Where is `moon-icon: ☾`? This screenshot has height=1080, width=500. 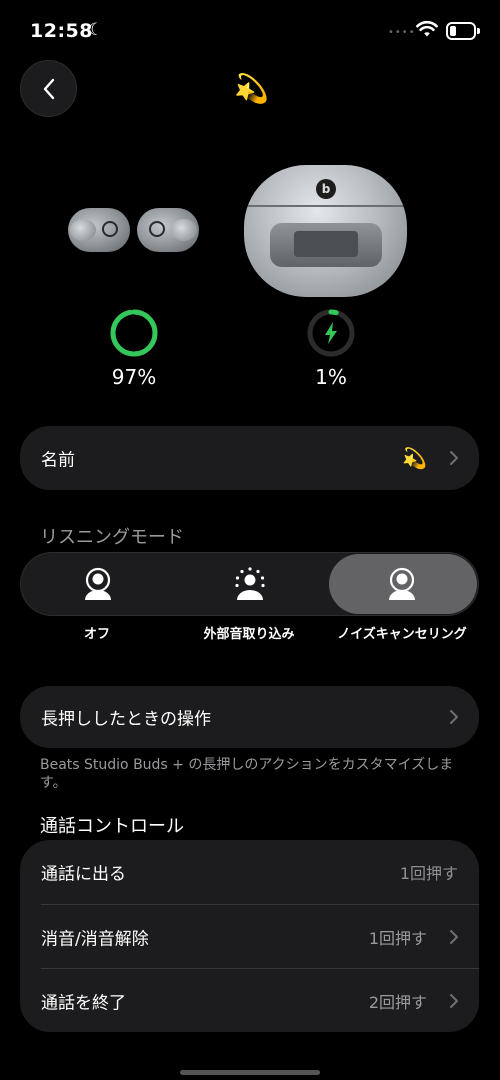 moon-icon: ☾ is located at coordinates (96, 30).